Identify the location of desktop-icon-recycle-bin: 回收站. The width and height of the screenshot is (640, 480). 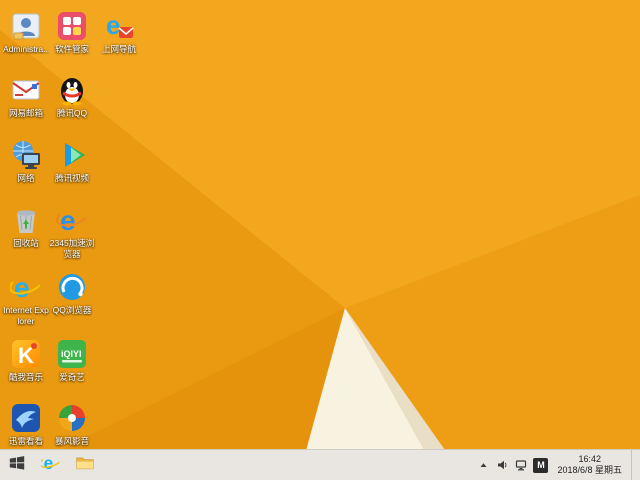
(26, 226).